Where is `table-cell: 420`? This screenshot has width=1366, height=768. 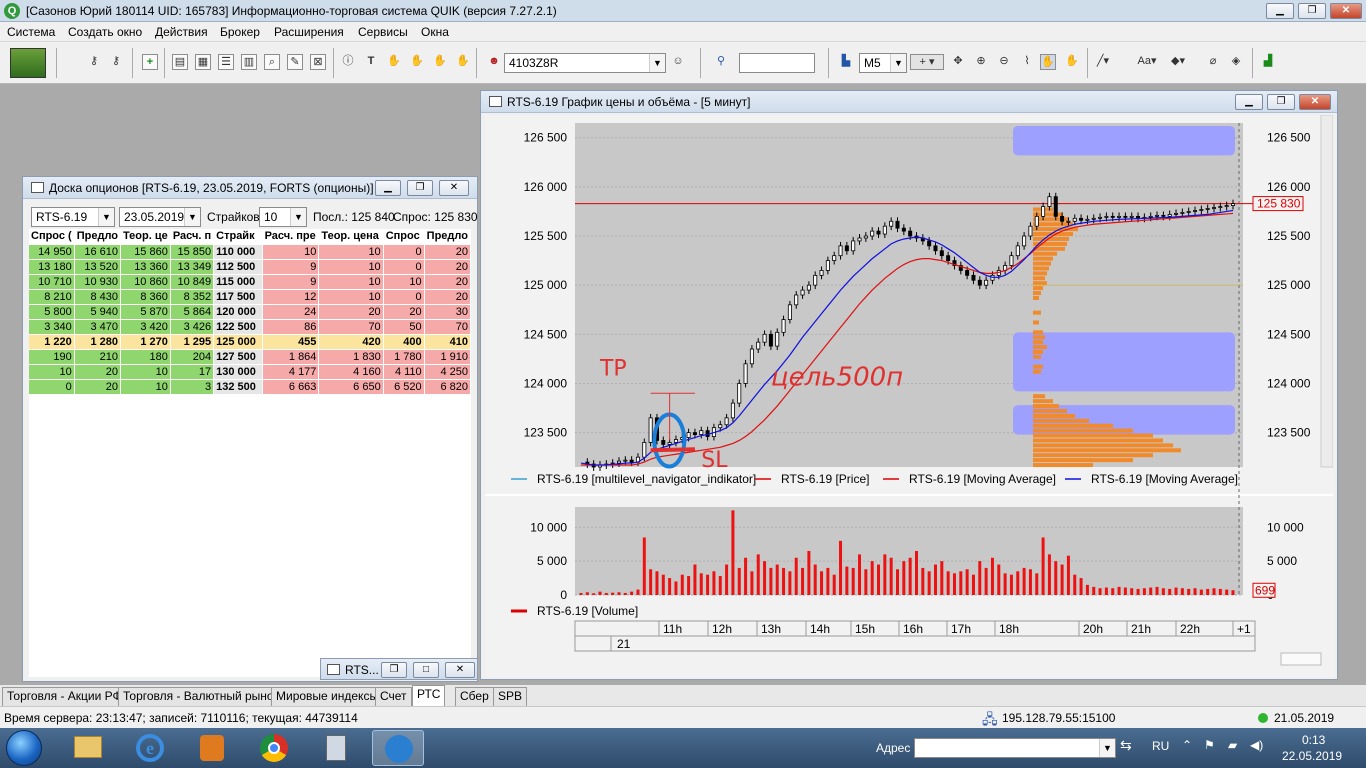
table-cell: 420 is located at coordinates (351, 342).